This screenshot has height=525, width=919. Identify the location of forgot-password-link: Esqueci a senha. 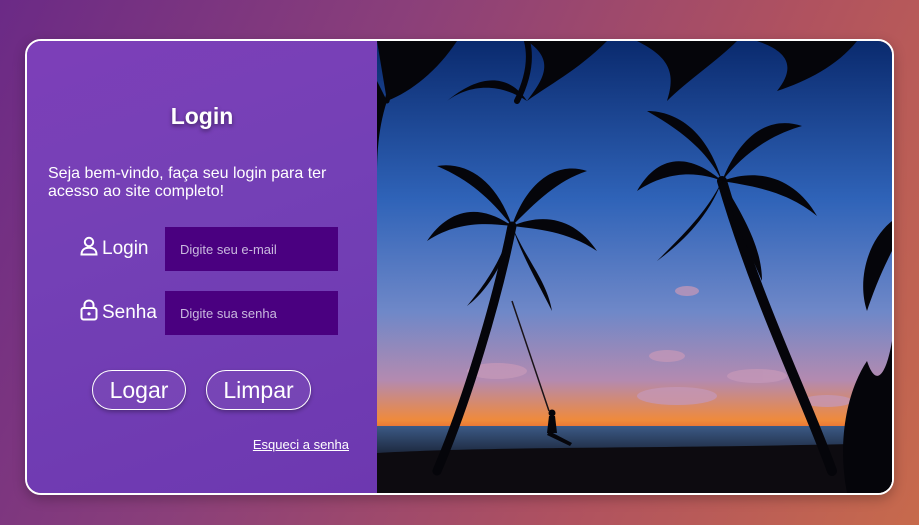
(301, 444).